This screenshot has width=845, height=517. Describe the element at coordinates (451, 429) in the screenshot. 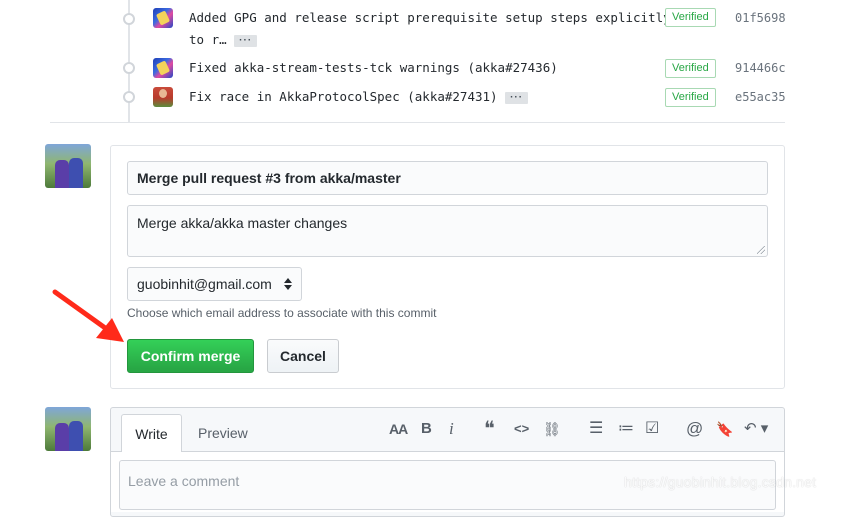

I see `italic-icon: i` at that location.